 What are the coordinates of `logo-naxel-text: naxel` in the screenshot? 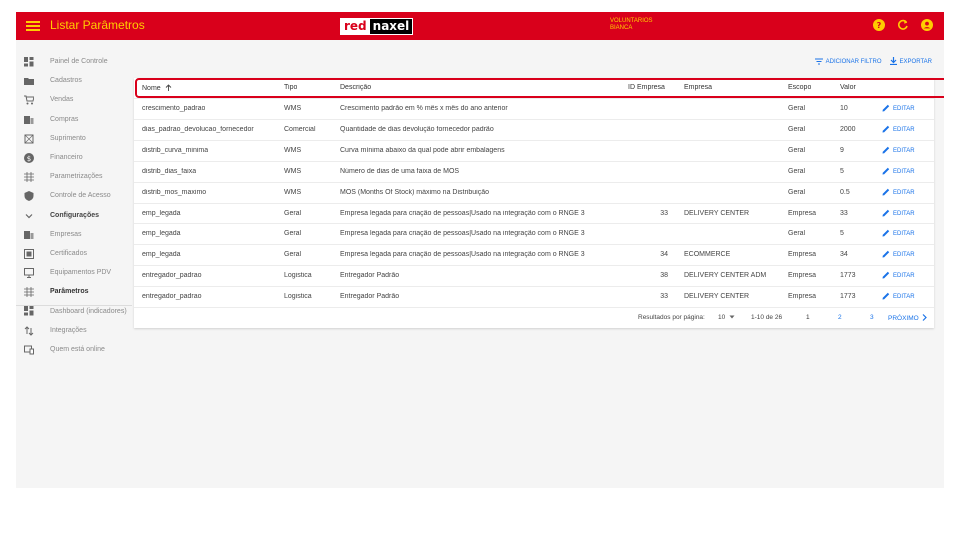 It's located at (391, 26).